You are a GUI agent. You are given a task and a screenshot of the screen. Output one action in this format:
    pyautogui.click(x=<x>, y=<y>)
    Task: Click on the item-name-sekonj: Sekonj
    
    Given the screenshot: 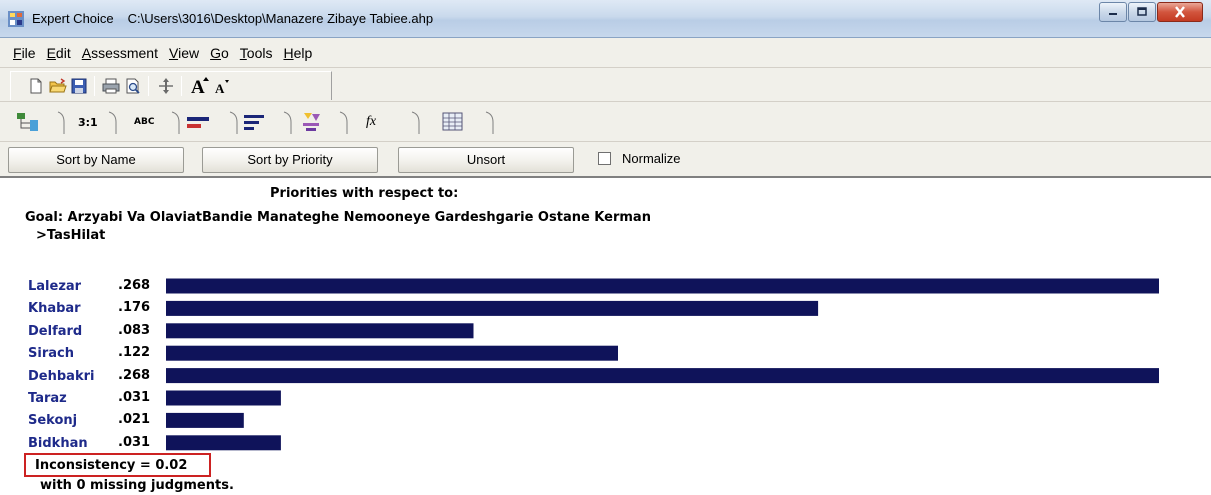 What is the action you would take?
    pyautogui.click(x=52, y=420)
    